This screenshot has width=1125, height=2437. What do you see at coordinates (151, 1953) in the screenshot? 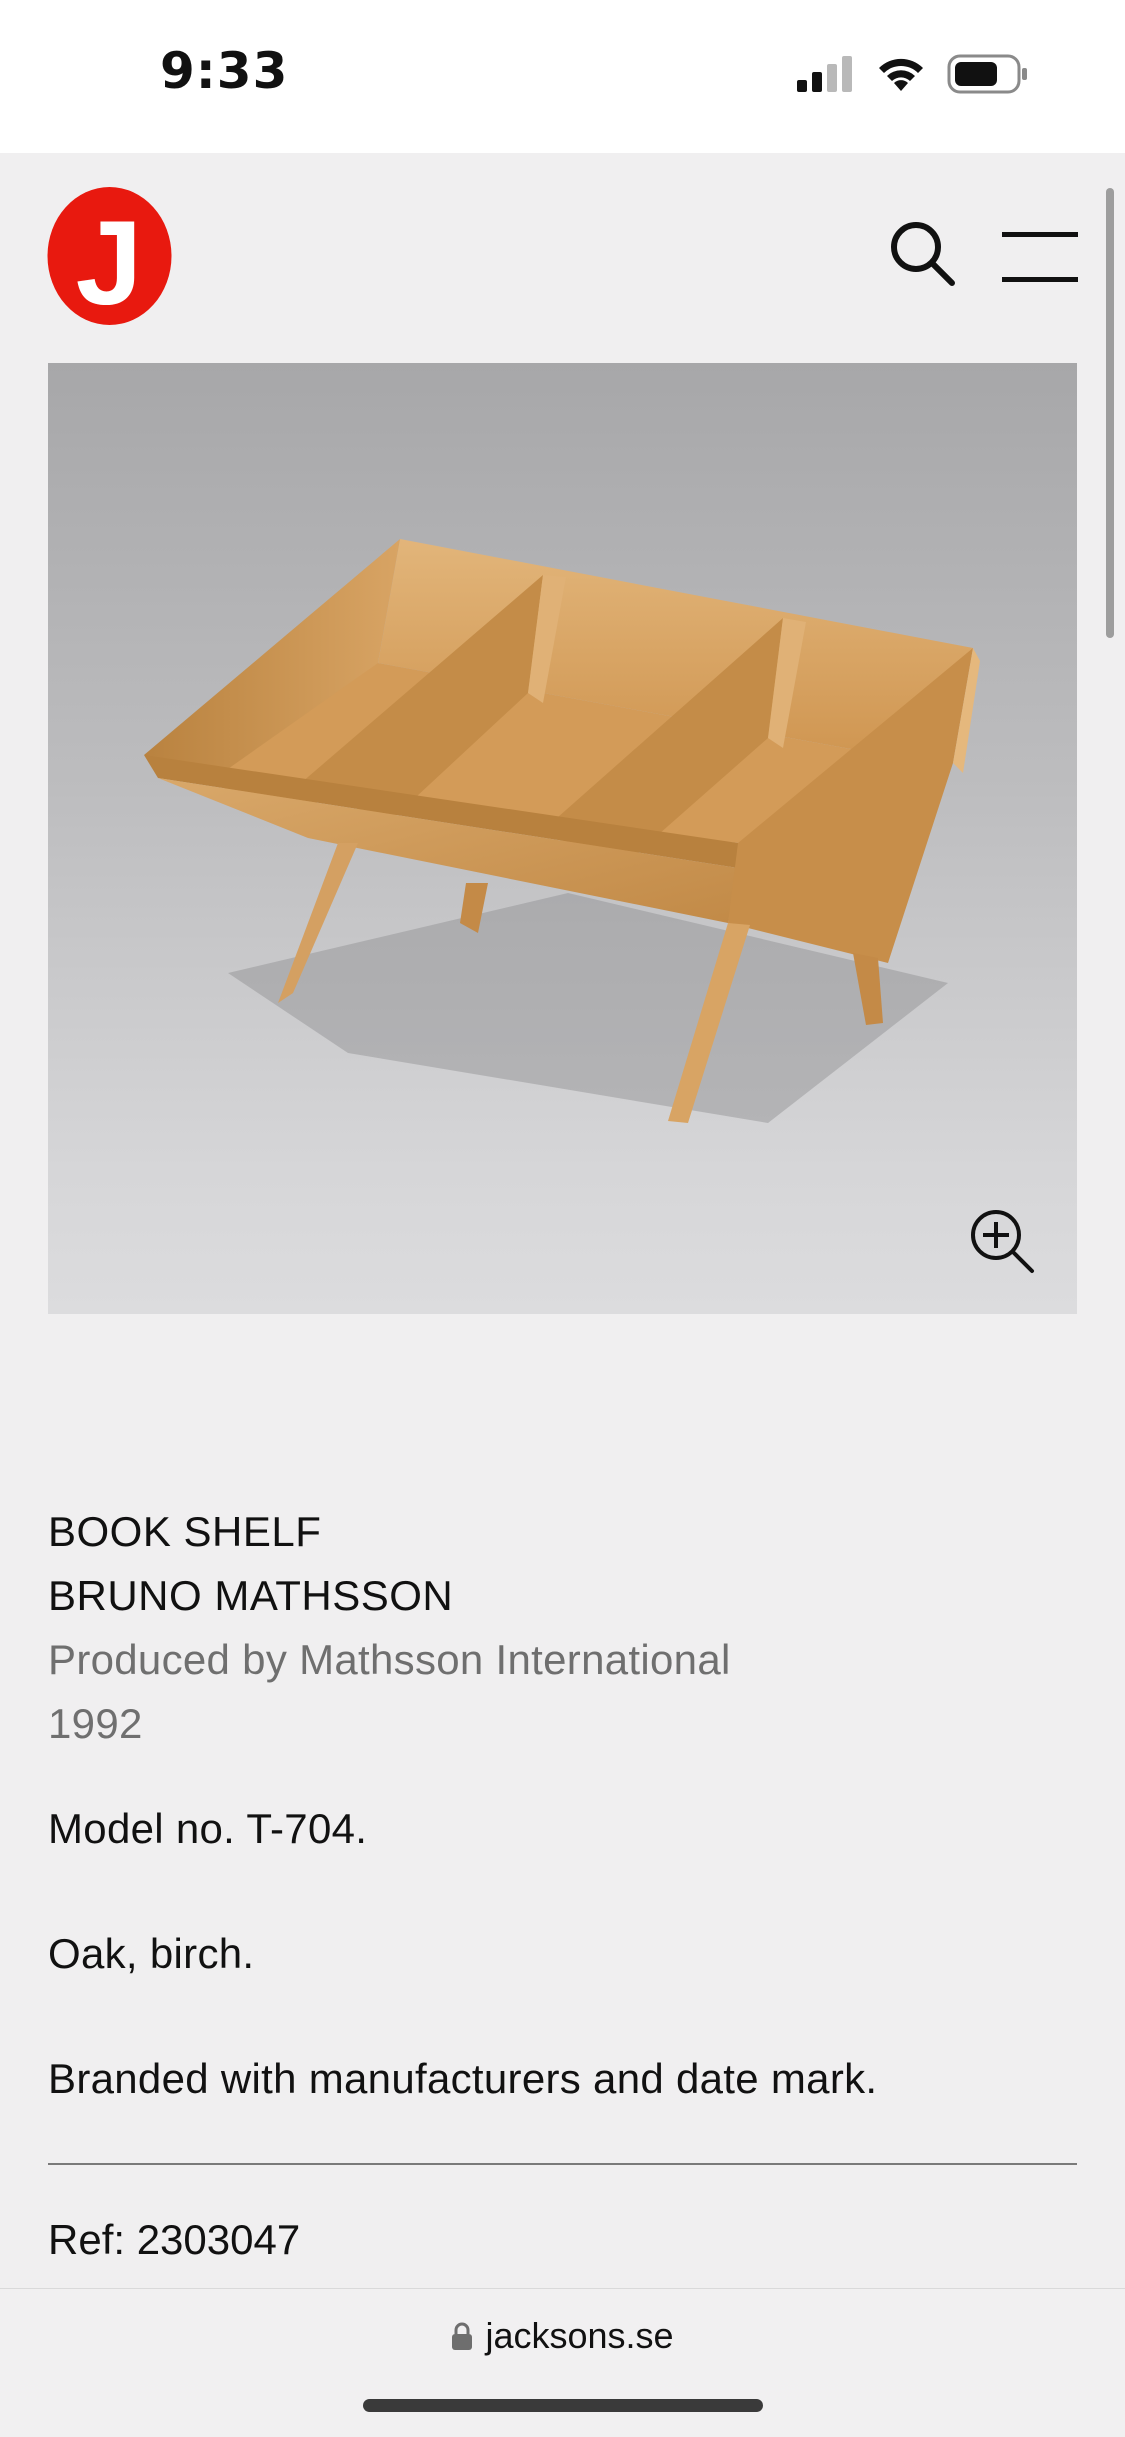
I see `product-material: Oak, birch.` at bounding box center [151, 1953].